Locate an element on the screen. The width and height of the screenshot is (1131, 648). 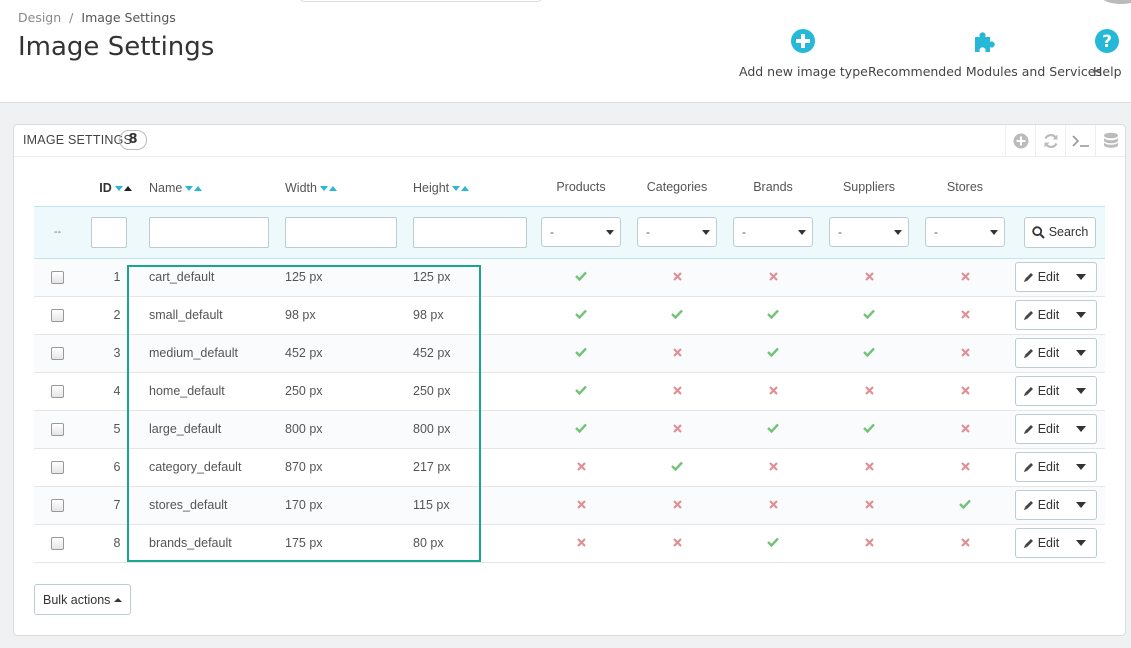
table-row: 4 home_default 250 px 250 px Edit is located at coordinates (569, 391).